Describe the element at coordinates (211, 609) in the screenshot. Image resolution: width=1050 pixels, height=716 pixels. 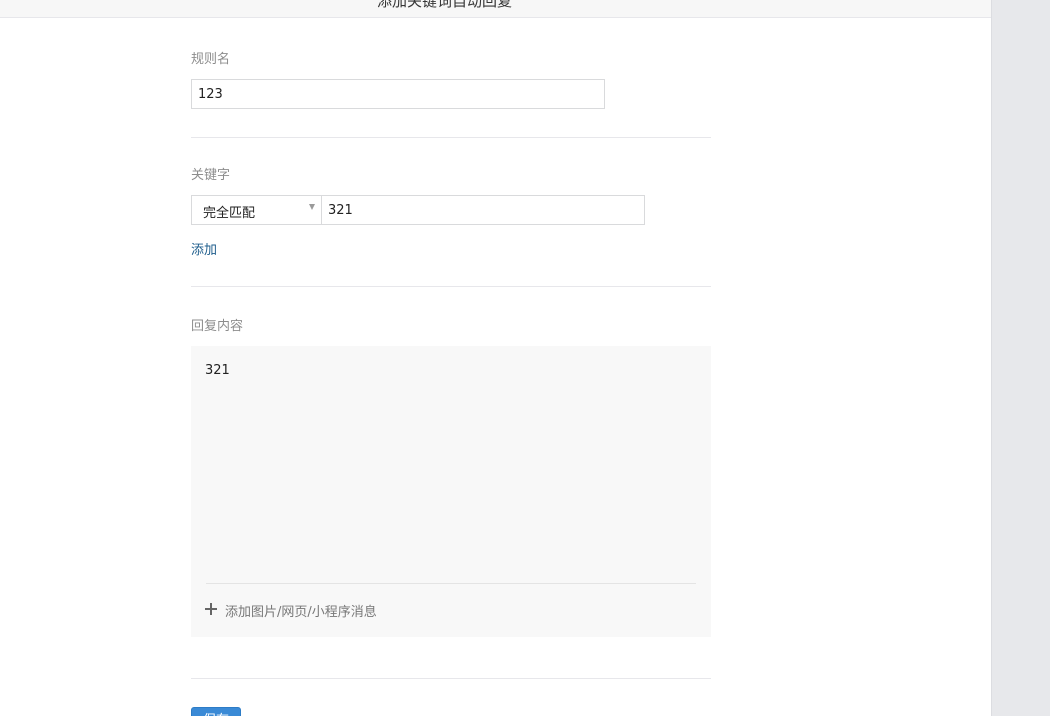
I see `plus-icon` at that location.